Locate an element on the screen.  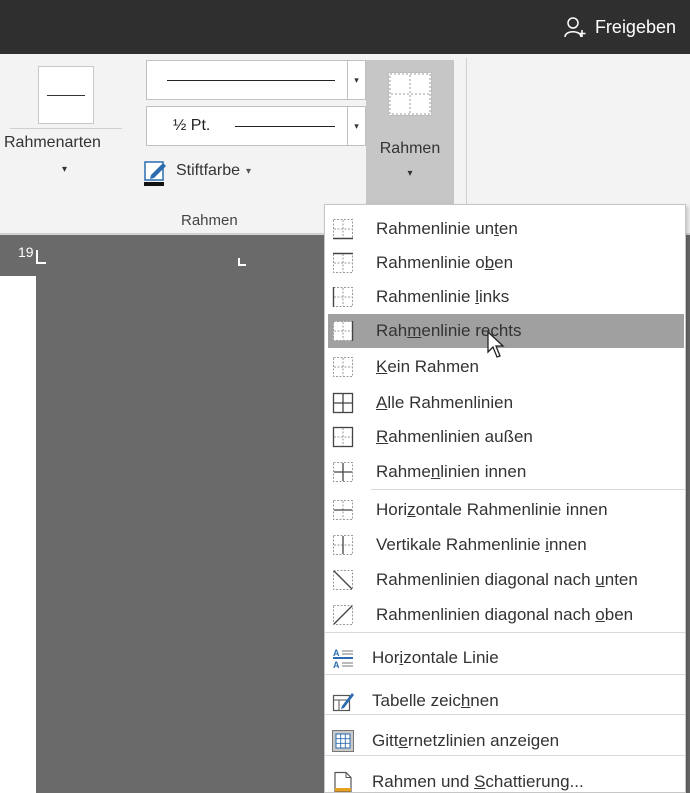
access-key: S is located at coordinates (480, 781).